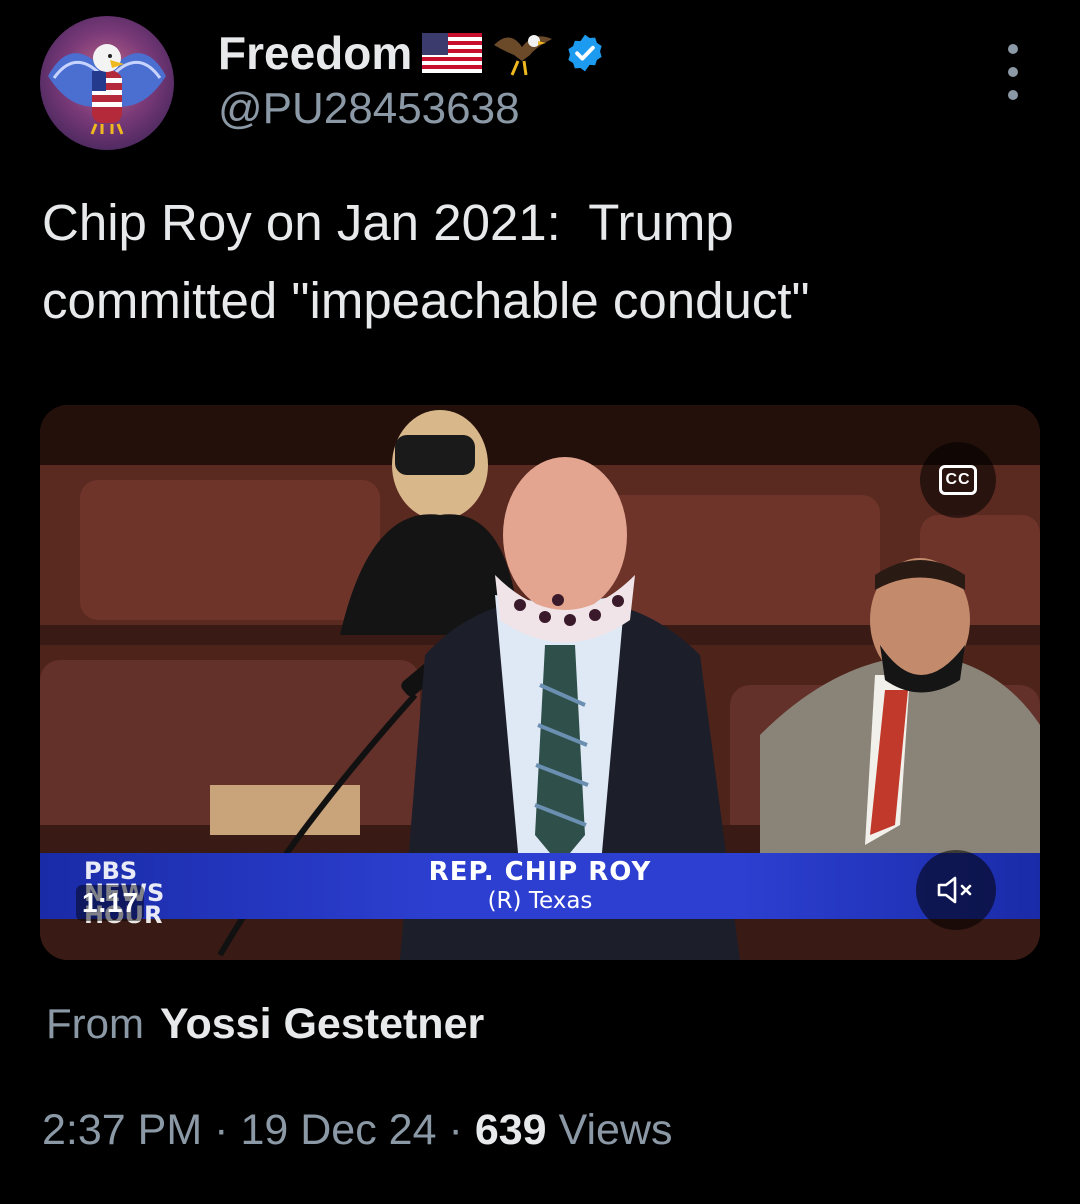 The height and width of the screenshot is (1204, 1080). I want to click on author-name-row: Freedom, so click(412, 53).